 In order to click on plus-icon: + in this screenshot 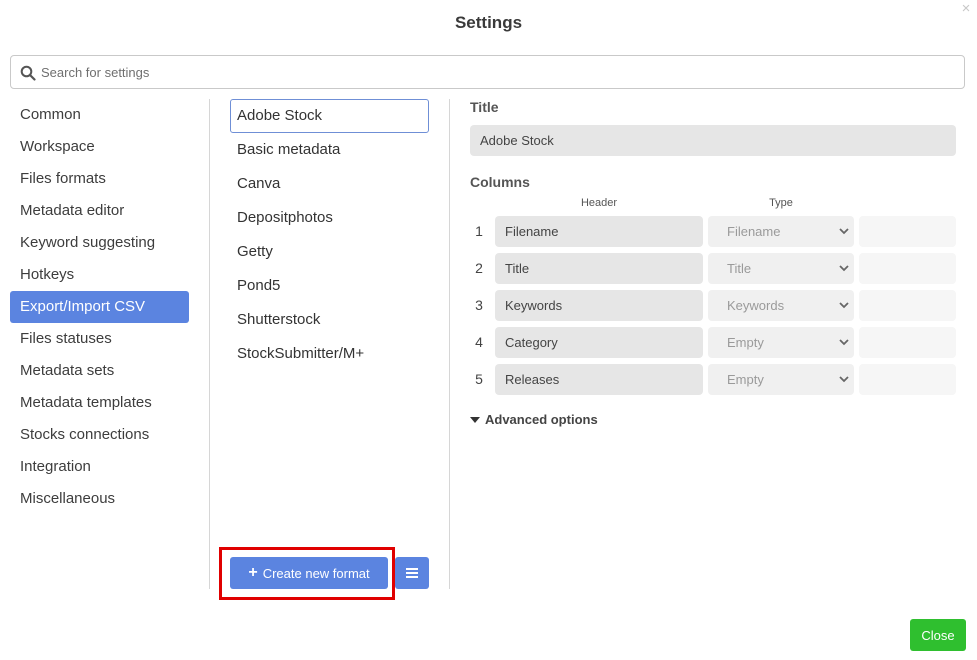, I will do `click(253, 572)`.